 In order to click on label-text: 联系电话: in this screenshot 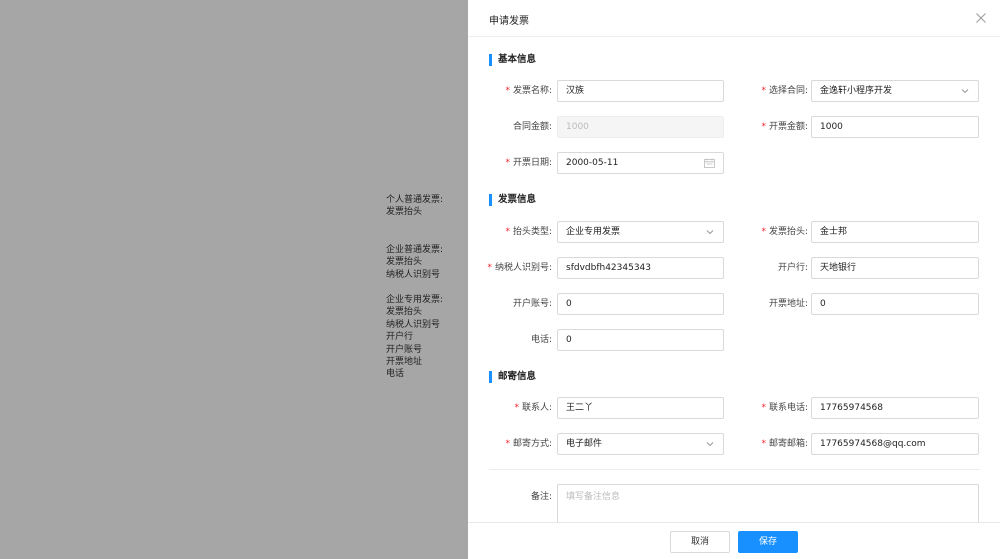, I will do `click(788, 408)`.